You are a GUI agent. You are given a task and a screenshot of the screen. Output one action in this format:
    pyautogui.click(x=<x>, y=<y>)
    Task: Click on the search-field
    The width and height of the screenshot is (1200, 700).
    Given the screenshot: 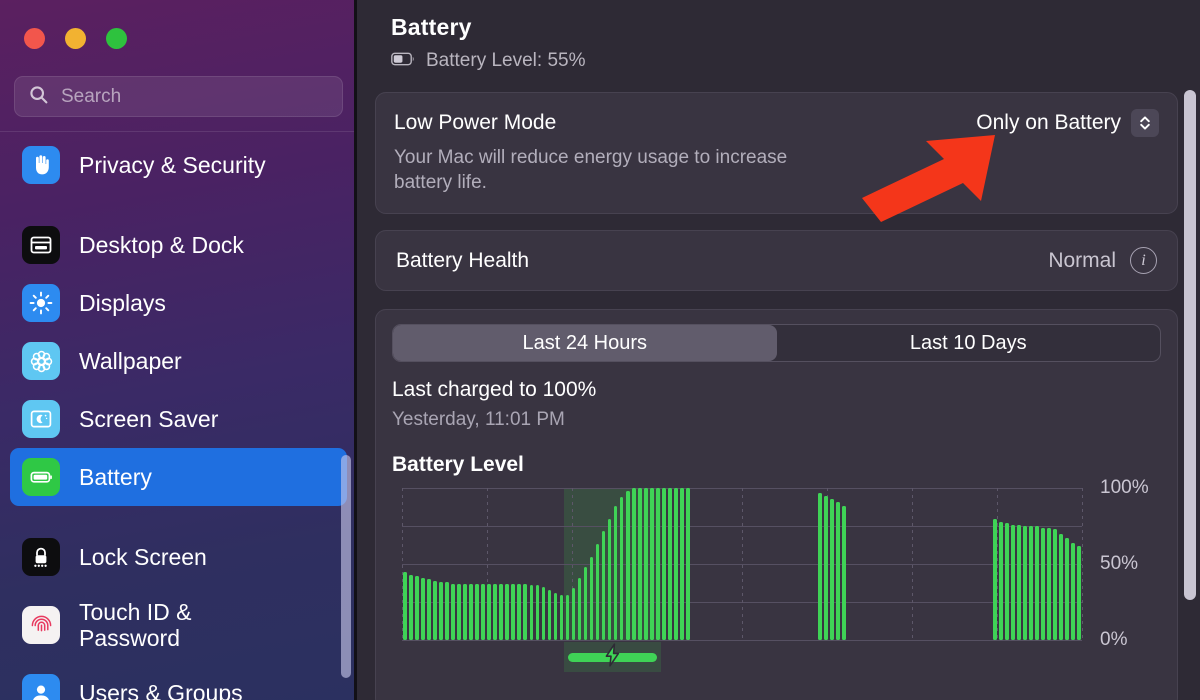 What is the action you would take?
    pyautogui.click(x=178, y=96)
    